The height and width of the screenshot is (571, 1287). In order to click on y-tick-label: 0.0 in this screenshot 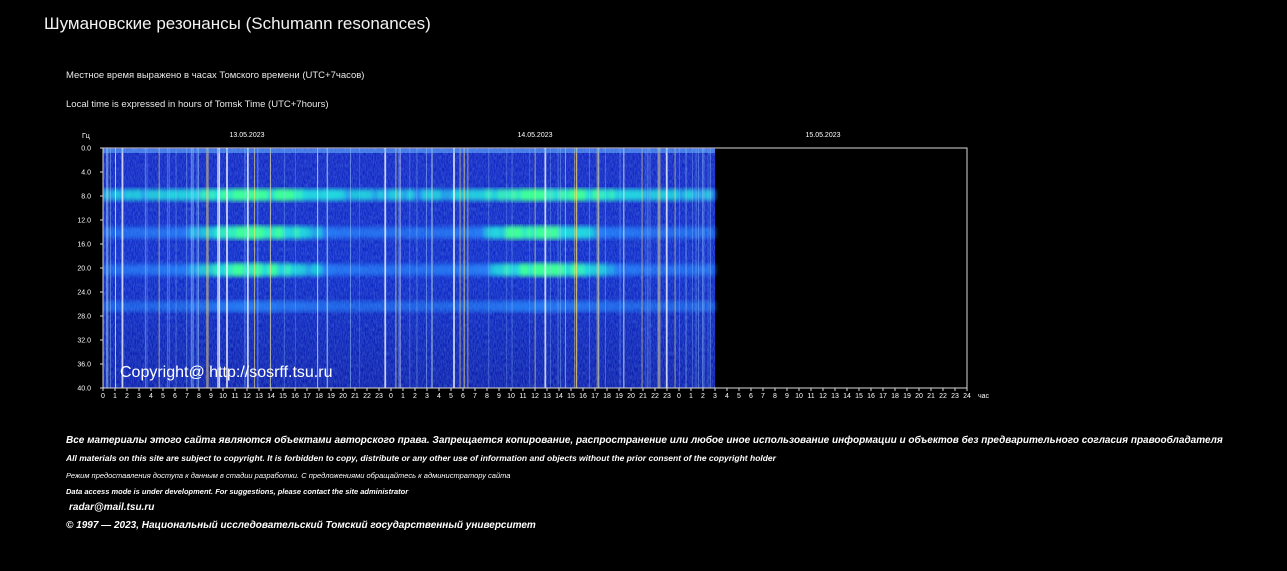, I will do `click(86, 149)`.